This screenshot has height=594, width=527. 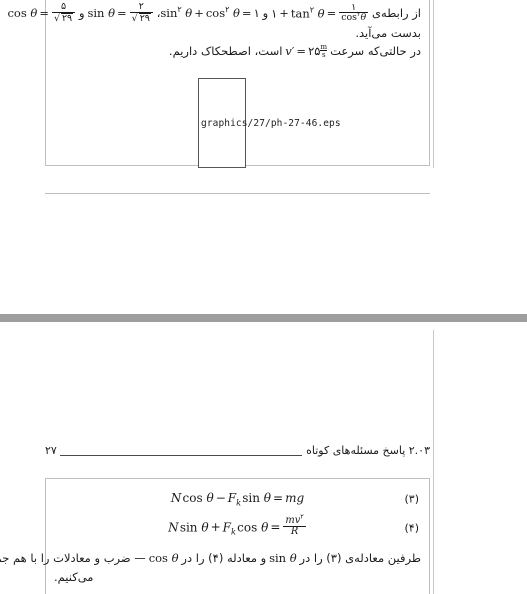 I want to click on conjunction-and-2: و, so click(x=82, y=12).